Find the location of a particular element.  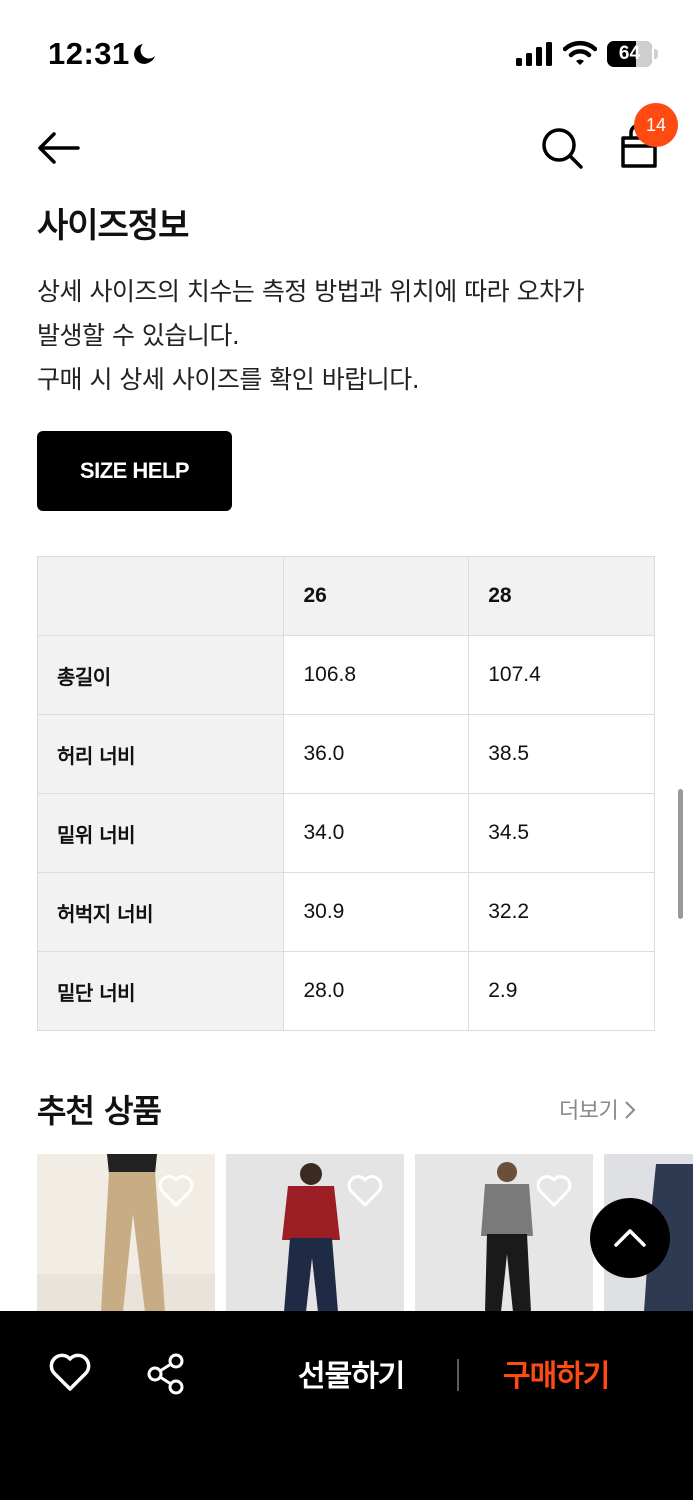

table-row: 총길이 106.8 107.4 is located at coordinates (345, 675).